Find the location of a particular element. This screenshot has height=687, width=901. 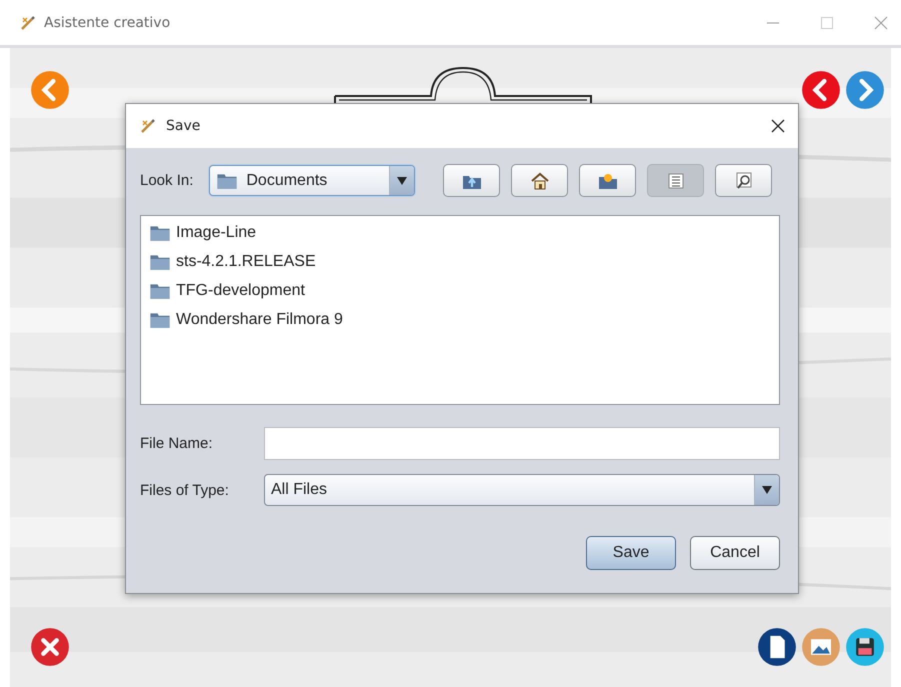

look-in-dropdown: Documents is located at coordinates (312, 180).